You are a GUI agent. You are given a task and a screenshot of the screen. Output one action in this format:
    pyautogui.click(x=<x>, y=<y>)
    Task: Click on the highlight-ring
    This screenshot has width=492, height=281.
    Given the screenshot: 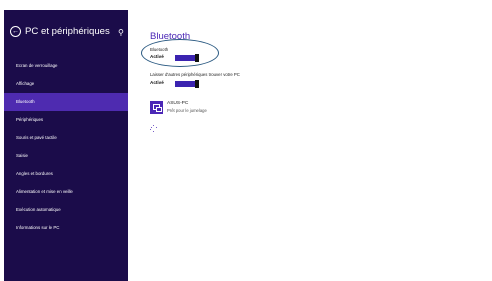 What is the action you would take?
    pyautogui.click(x=180, y=53)
    